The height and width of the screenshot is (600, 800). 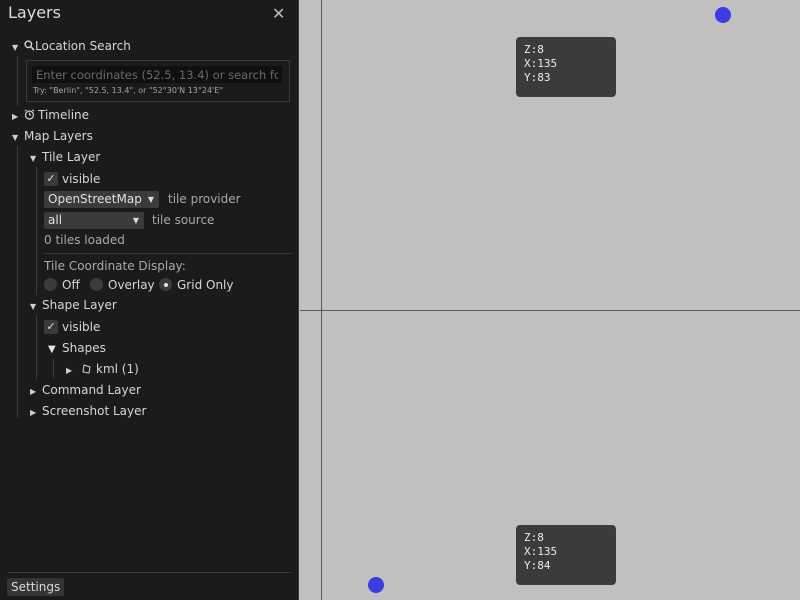 What do you see at coordinates (81, 327) in the screenshot?
I see `shape-visible-label: visible` at bounding box center [81, 327].